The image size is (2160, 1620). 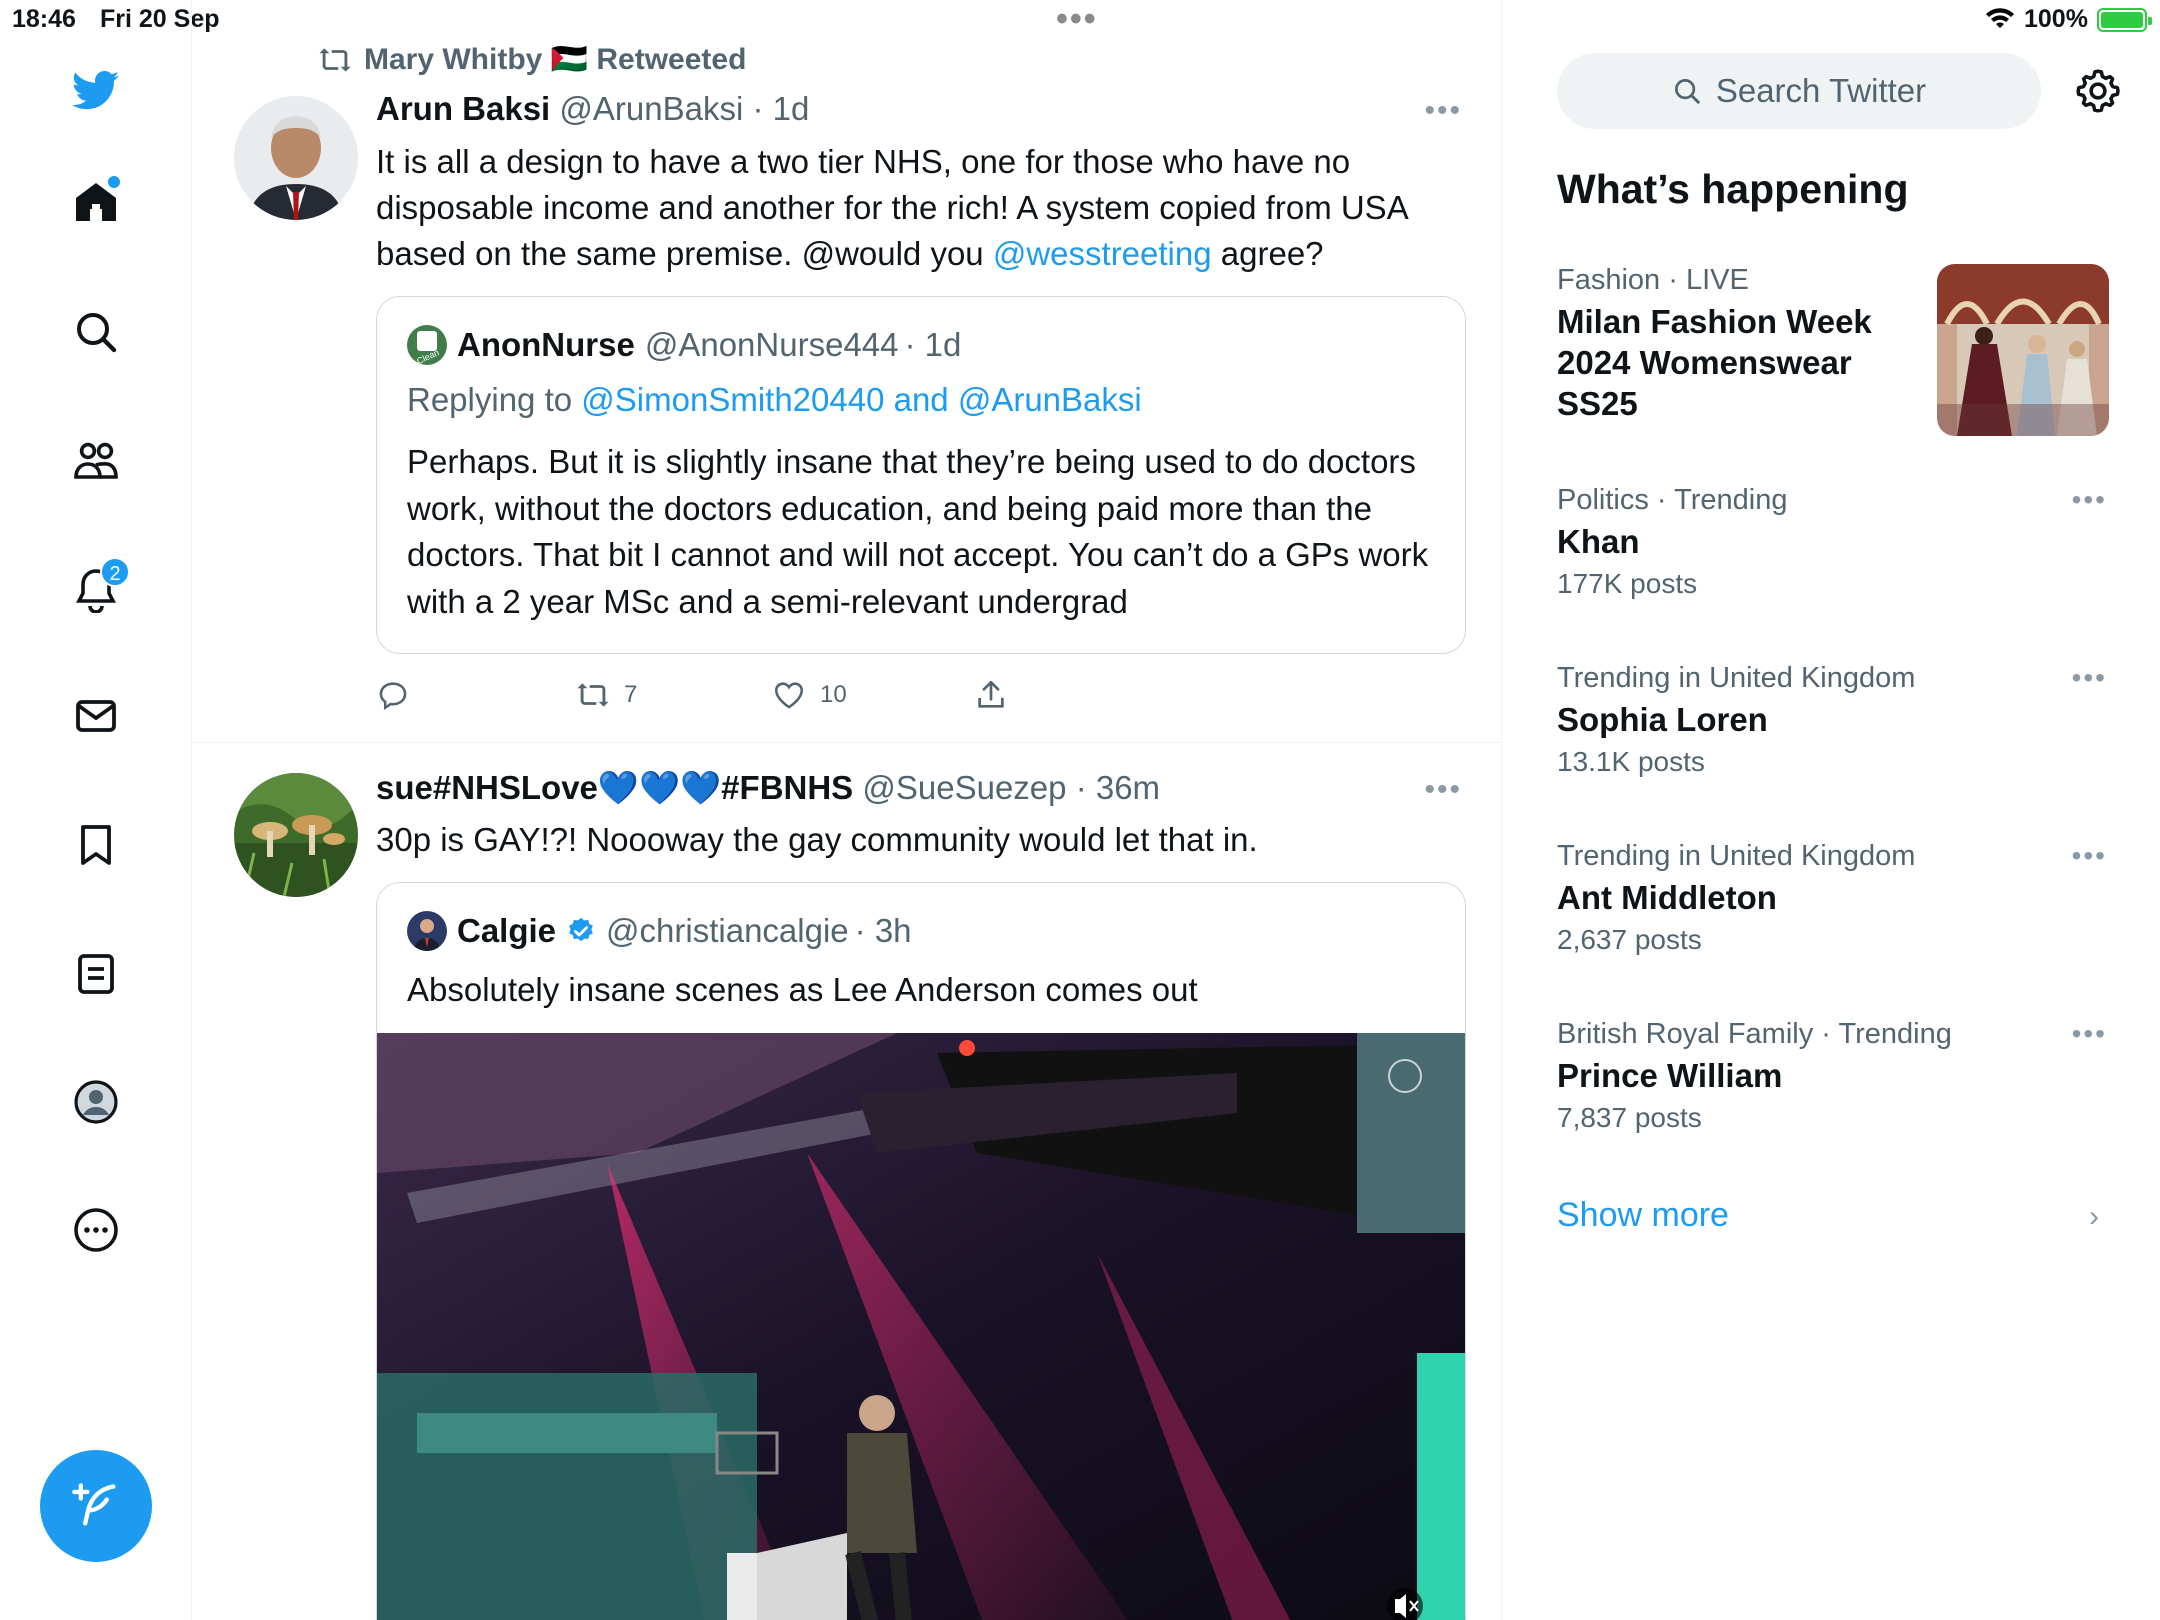 I want to click on messages-icon, so click(x=96, y=716).